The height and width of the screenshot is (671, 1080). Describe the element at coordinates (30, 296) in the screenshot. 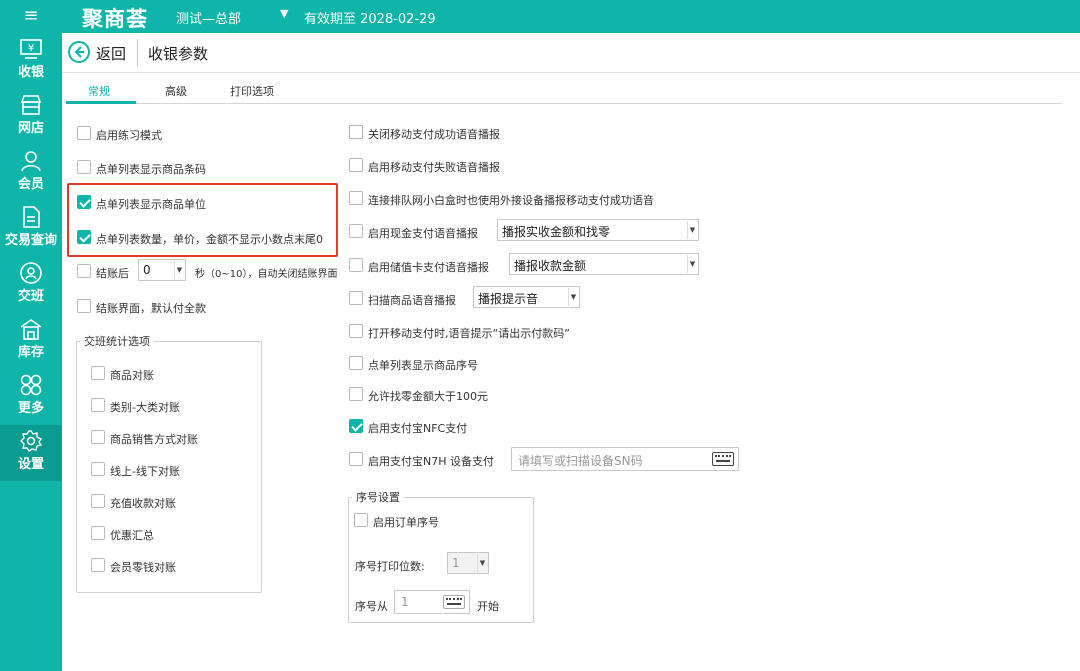

I see `sidebar-item-label: 交班` at that location.